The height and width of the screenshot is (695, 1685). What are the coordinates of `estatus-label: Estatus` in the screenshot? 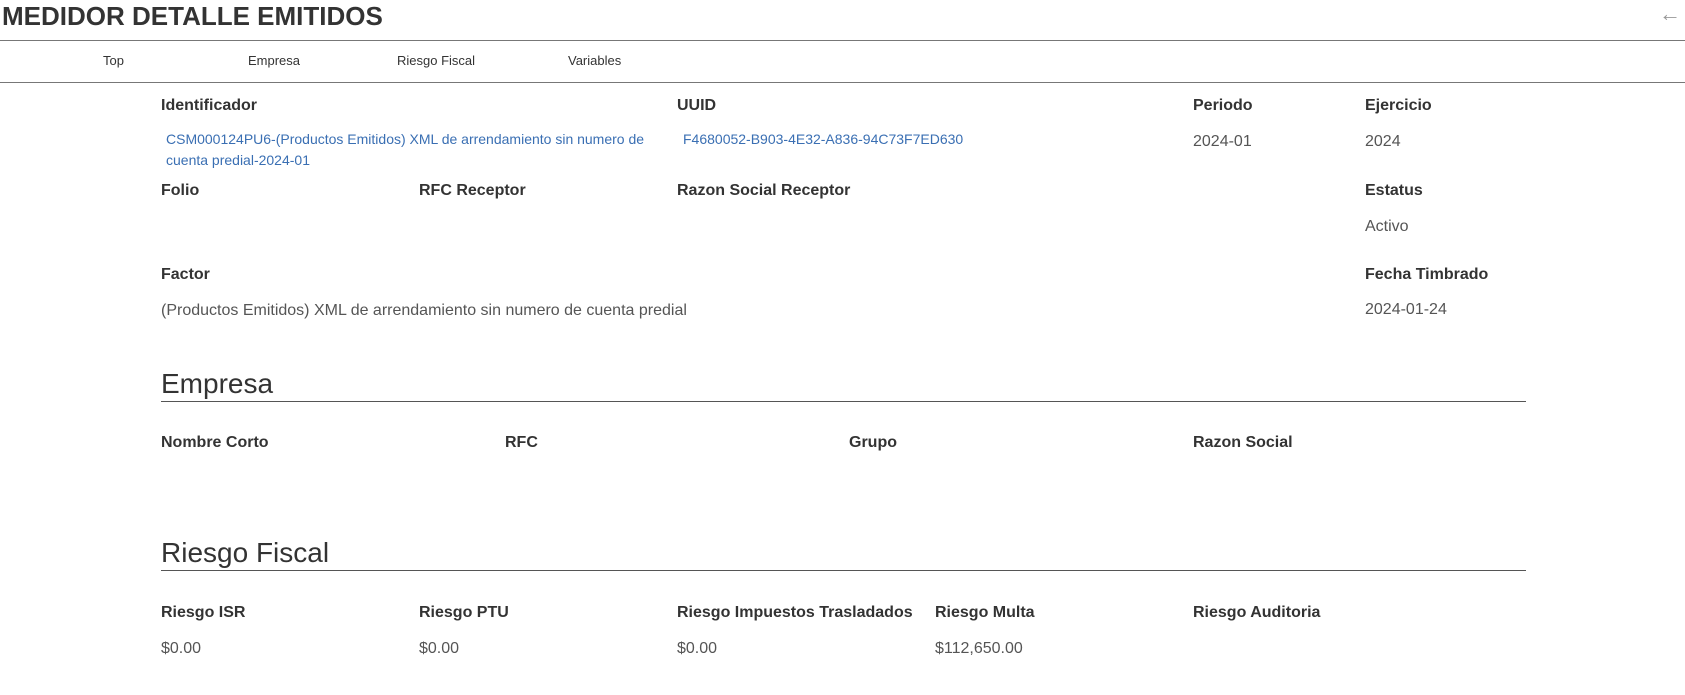 It's located at (1394, 190).